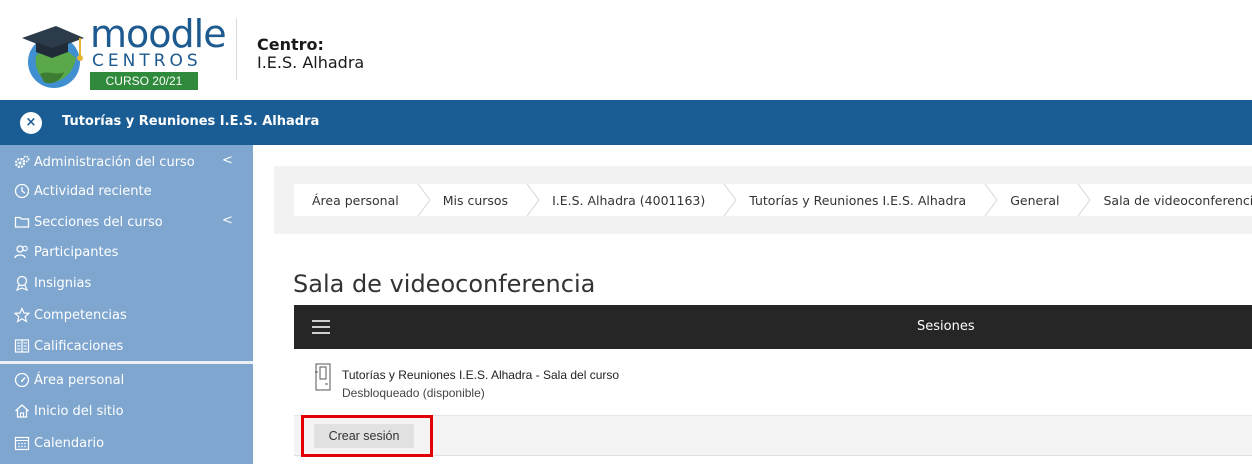 The width and height of the screenshot is (1252, 464). I want to click on course-title-link: Tutorías y Reuniones I.E.S. Alhadra, so click(190, 122).